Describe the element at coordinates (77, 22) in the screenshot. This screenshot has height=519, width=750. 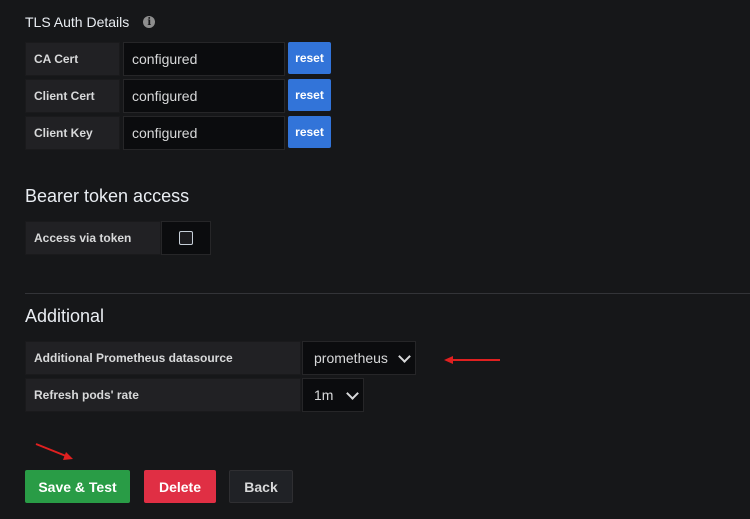
I see `tls-auth-title-text: TLS Auth Details` at that location.